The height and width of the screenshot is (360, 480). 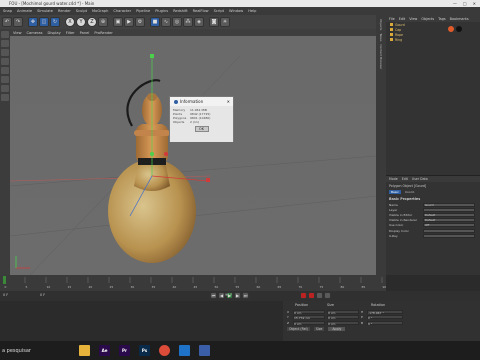 What do you see at coordinates (140, 22) in the screenshot?
I see `render-settings-icon: ⚙` at bounding box center [140, 22].